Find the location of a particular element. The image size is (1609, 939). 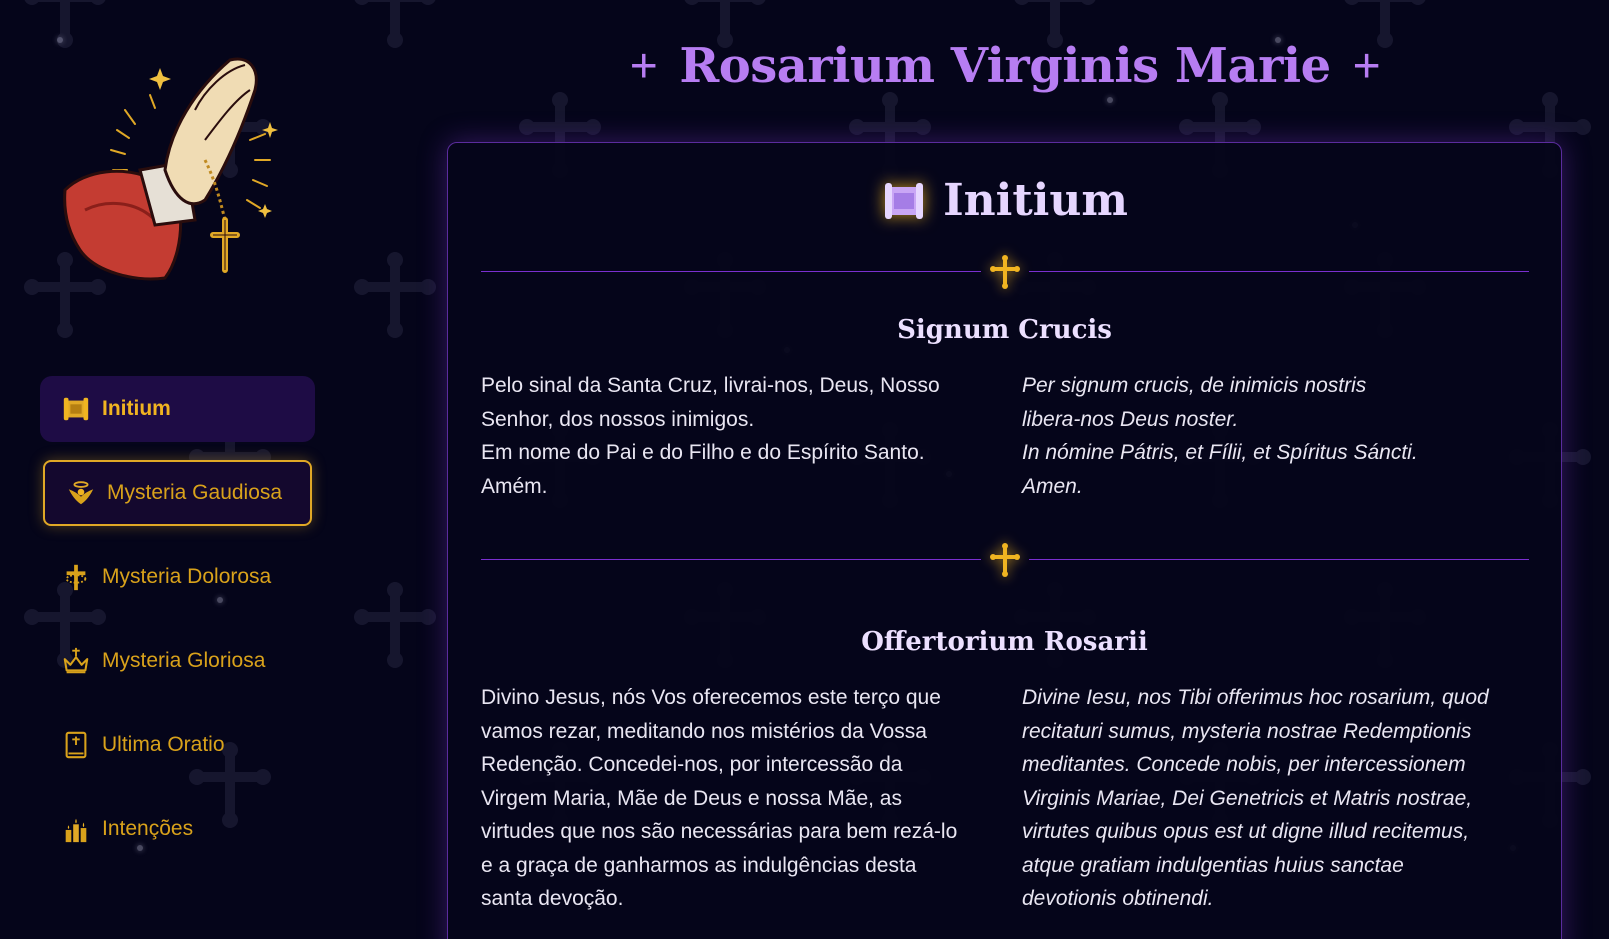

sidebar-item-label: Intenções is located at coordinates (148, 828).